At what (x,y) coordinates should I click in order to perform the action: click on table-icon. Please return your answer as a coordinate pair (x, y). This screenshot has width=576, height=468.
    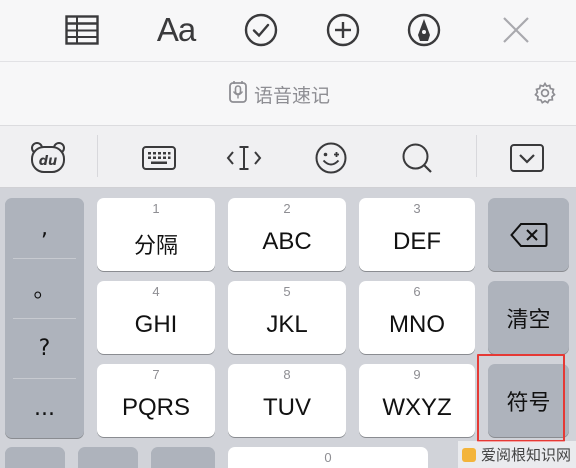
    Looking at the image, I should click on (82, 30).